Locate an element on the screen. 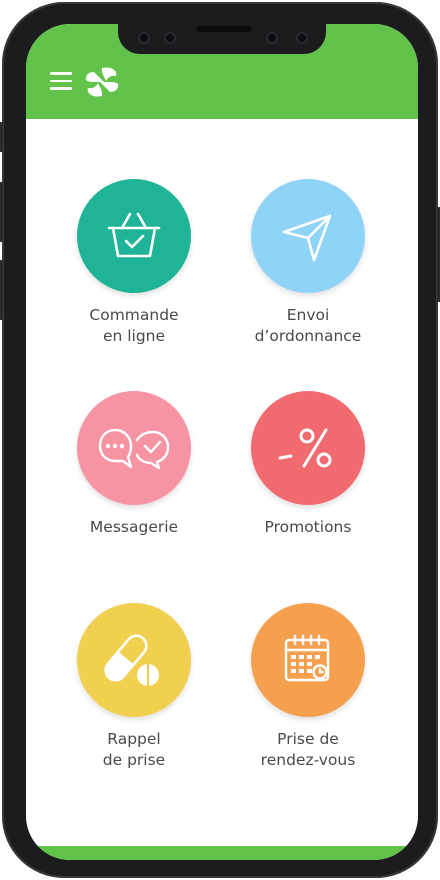  earpiece-speaker is located at coordinates (224, 29).